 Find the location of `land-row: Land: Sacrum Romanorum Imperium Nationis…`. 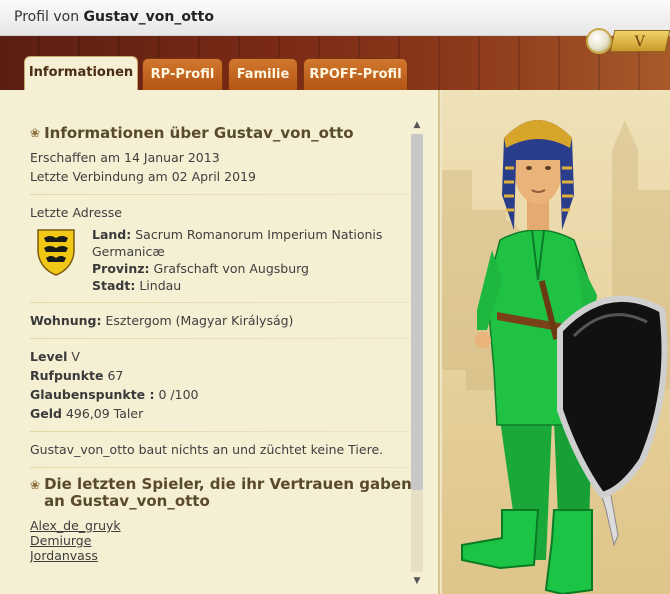

land-row: Land: Sacrum Romanorum Imperium Nationis… is located at coordinates (237, 243).